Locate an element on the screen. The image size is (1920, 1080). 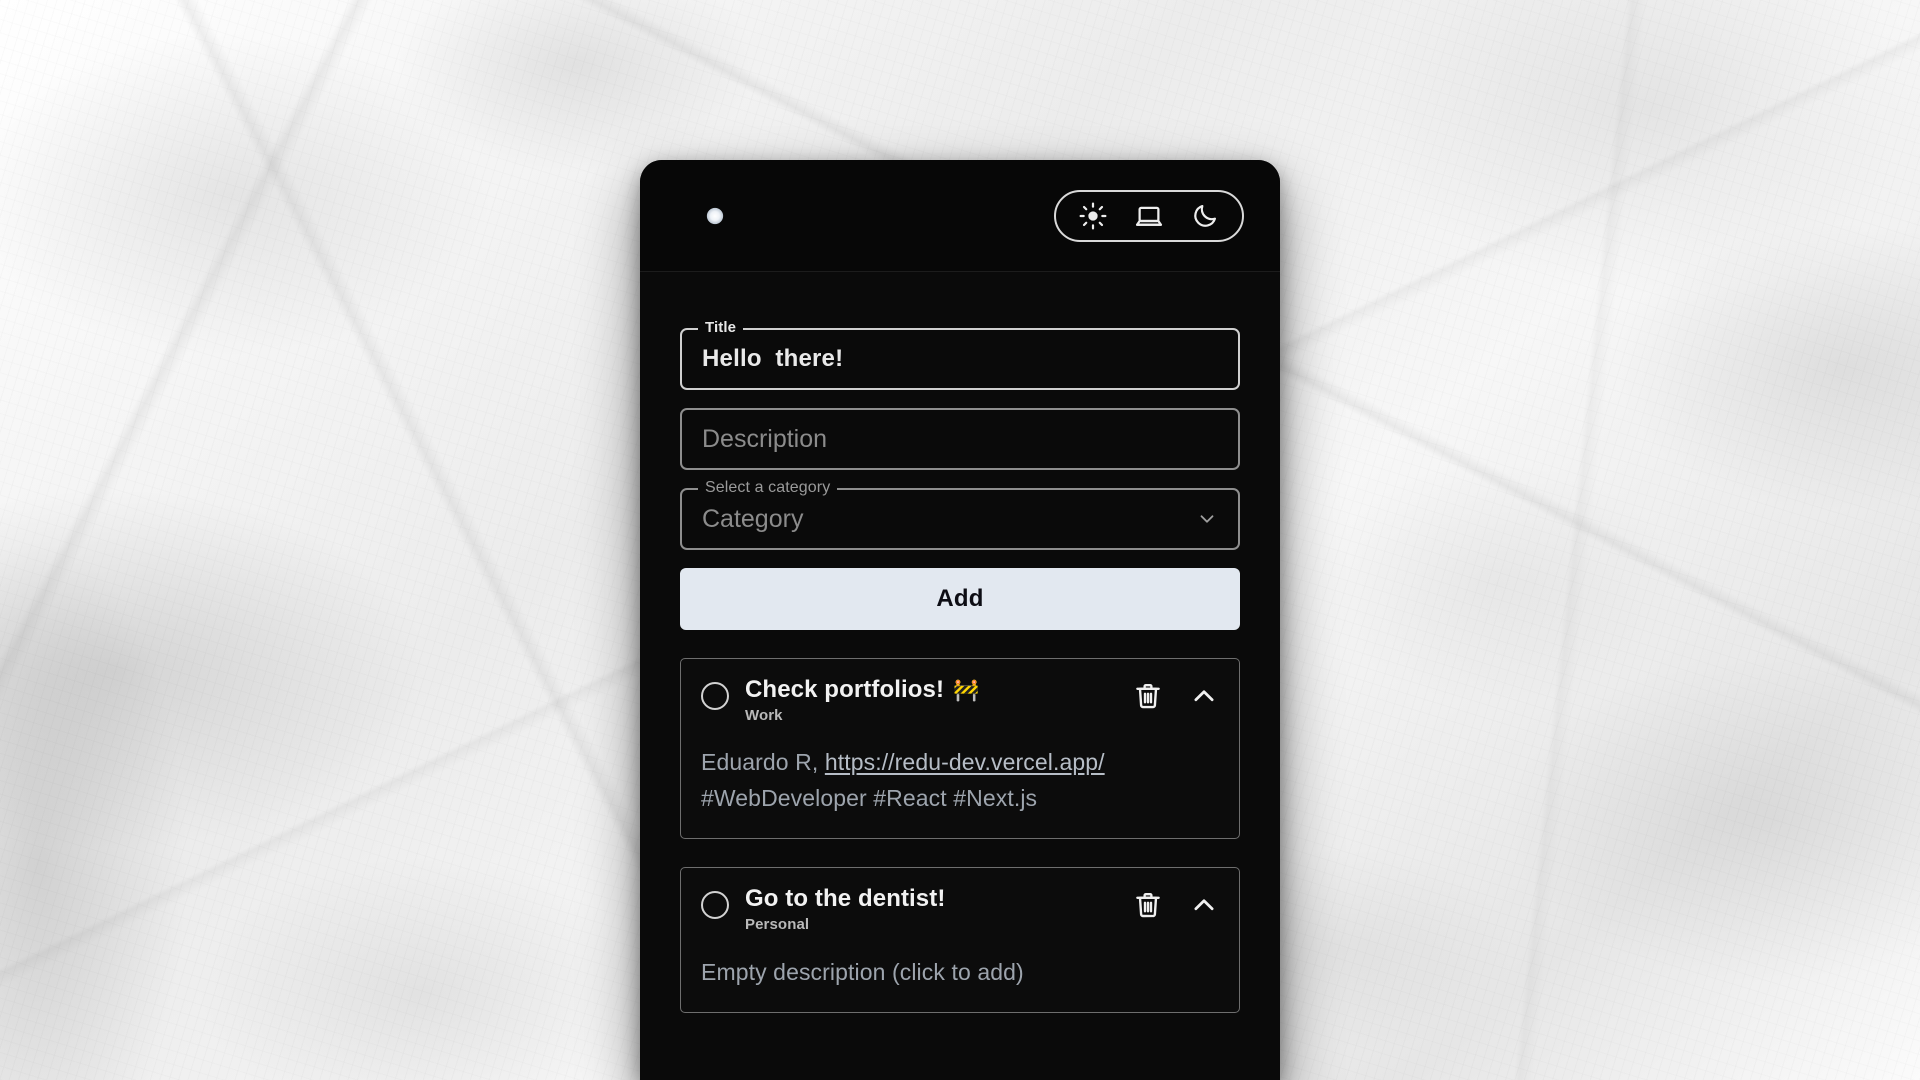
title-field: Title Hello there! is located at coordinates (960, 355).